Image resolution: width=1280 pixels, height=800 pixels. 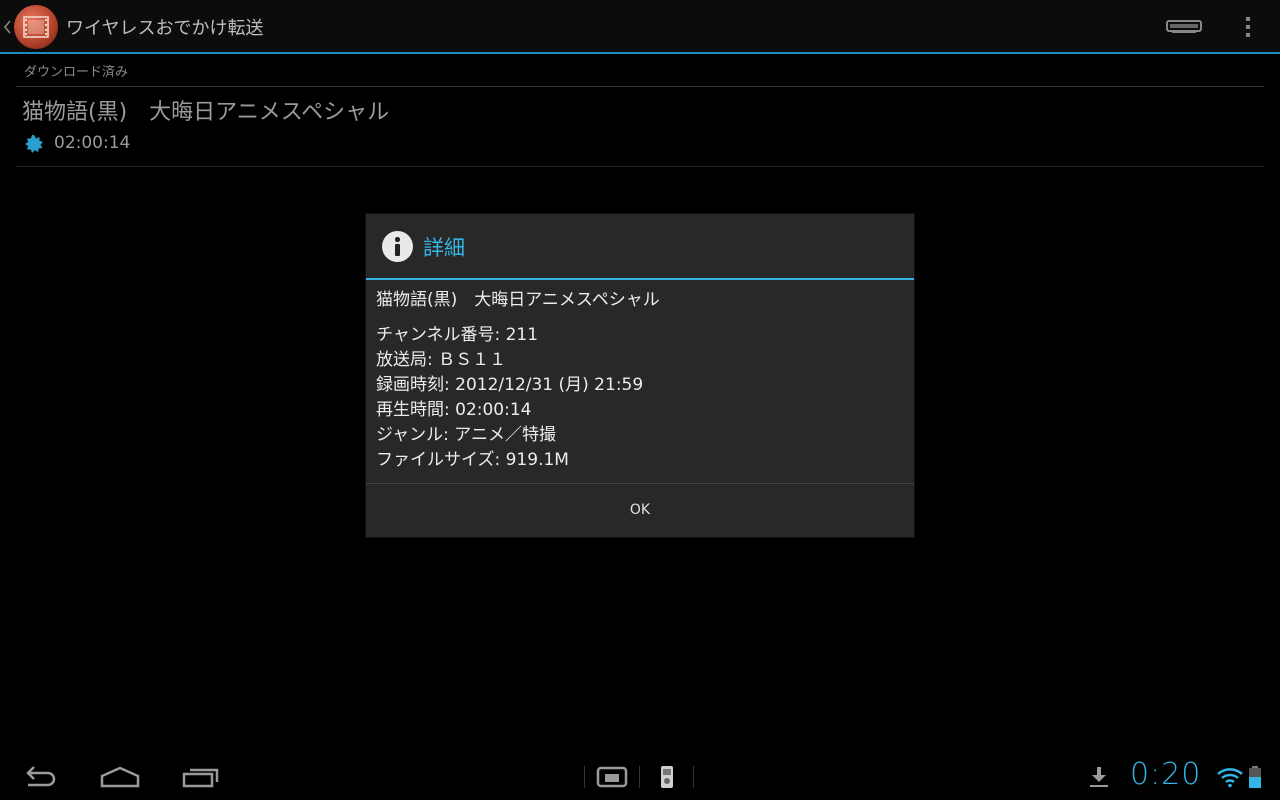 What do you see at coordinates (76, 72) in the screenshot?
I see `section-header: ダウンロード済み` at bounding box center [76, 72].